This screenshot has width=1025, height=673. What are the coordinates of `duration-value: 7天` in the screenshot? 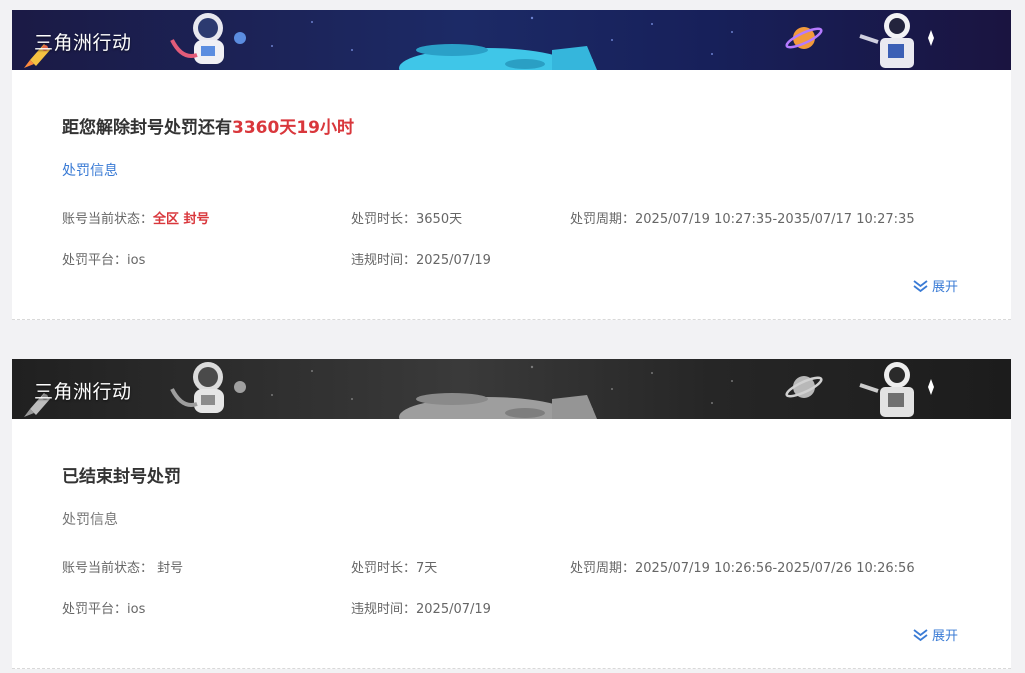 It's located at (427, 568).